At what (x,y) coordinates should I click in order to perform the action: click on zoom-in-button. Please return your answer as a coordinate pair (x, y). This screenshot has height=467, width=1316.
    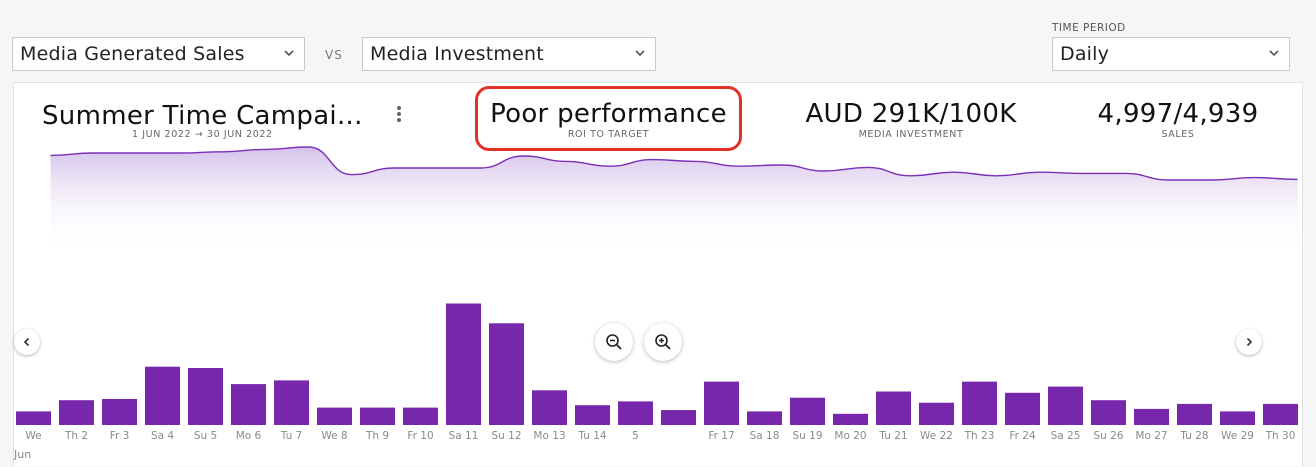
    Looking at the image, I should click on (663, 342).